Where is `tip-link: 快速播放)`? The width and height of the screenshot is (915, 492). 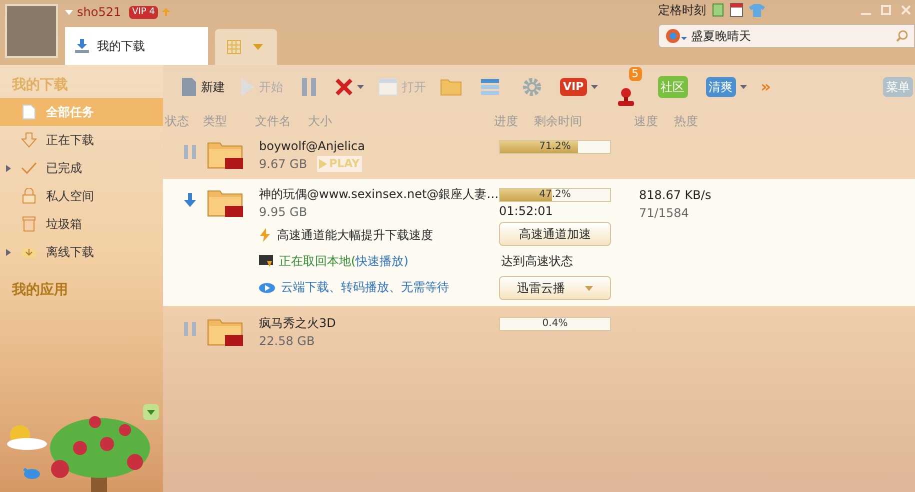 tip-link: 快速播放) is located at coordinates (382, 261).